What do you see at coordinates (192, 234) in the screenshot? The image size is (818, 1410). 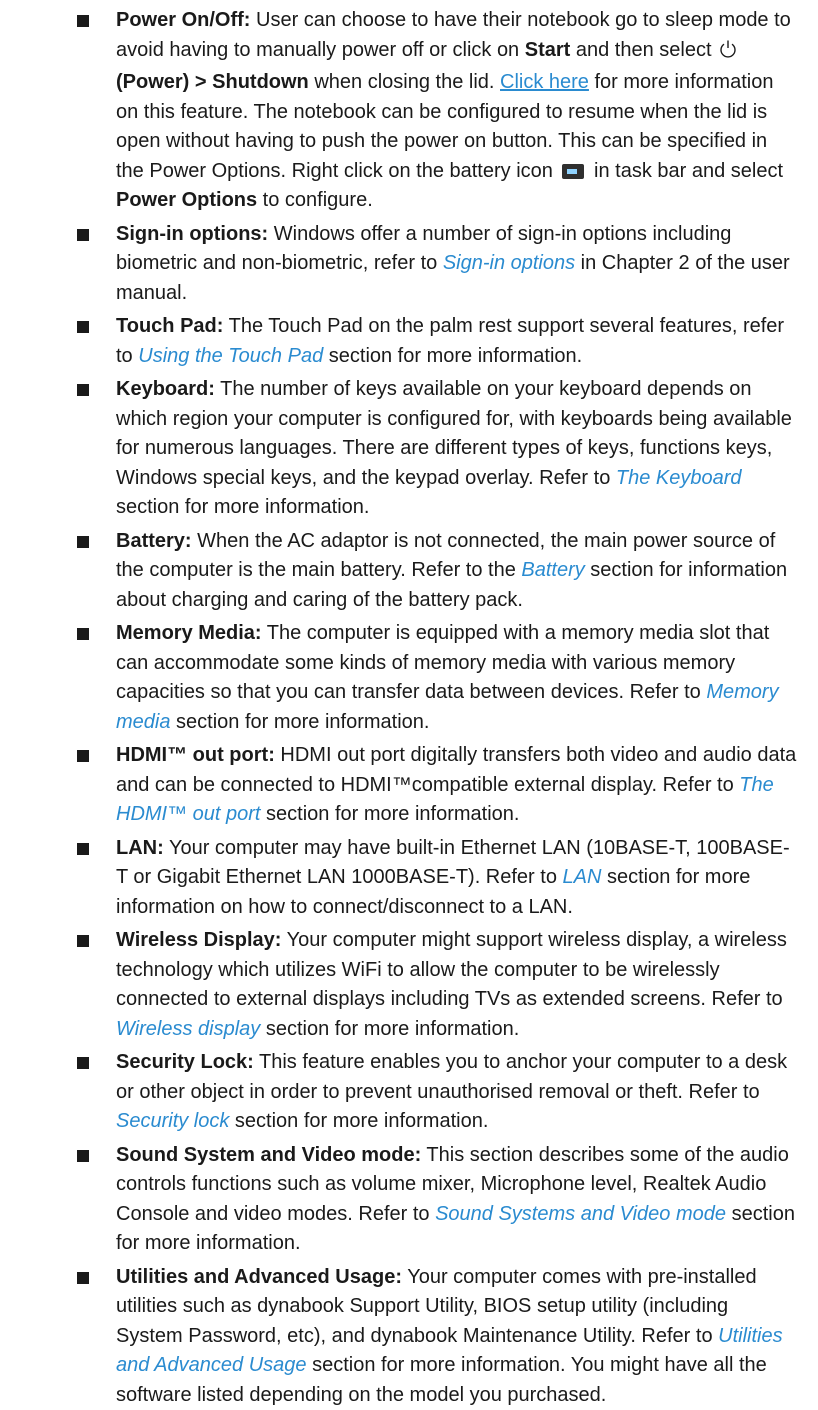 I see `item-term: Sign-in options:` at bounding box center [192, 234].